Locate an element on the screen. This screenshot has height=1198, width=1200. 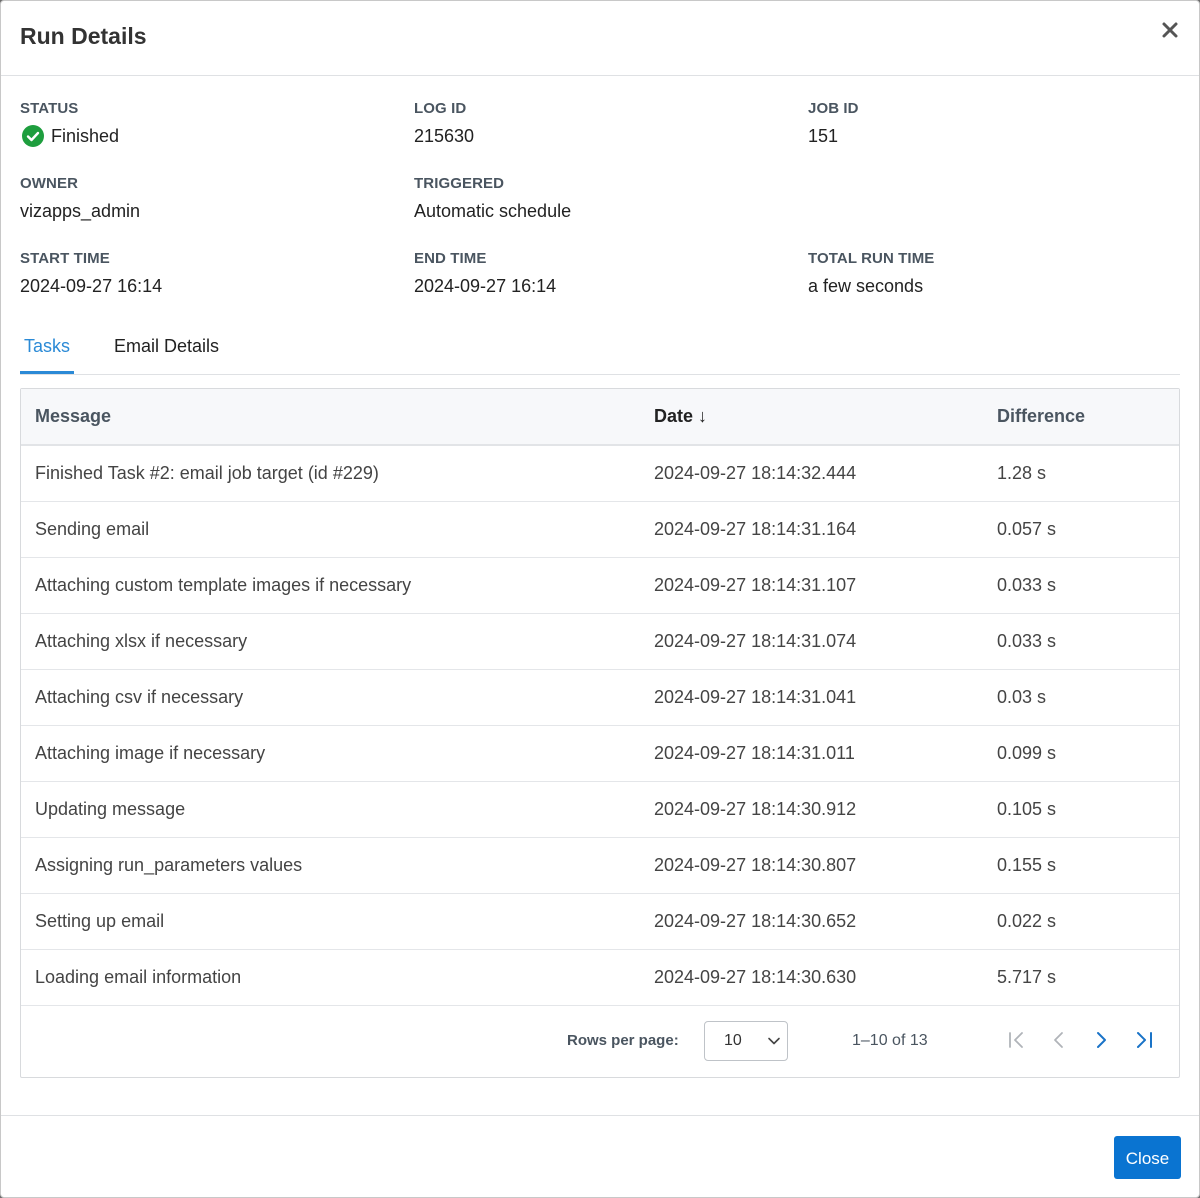
cell-difference: 0.099 s is located at coordinates (1027, 752).